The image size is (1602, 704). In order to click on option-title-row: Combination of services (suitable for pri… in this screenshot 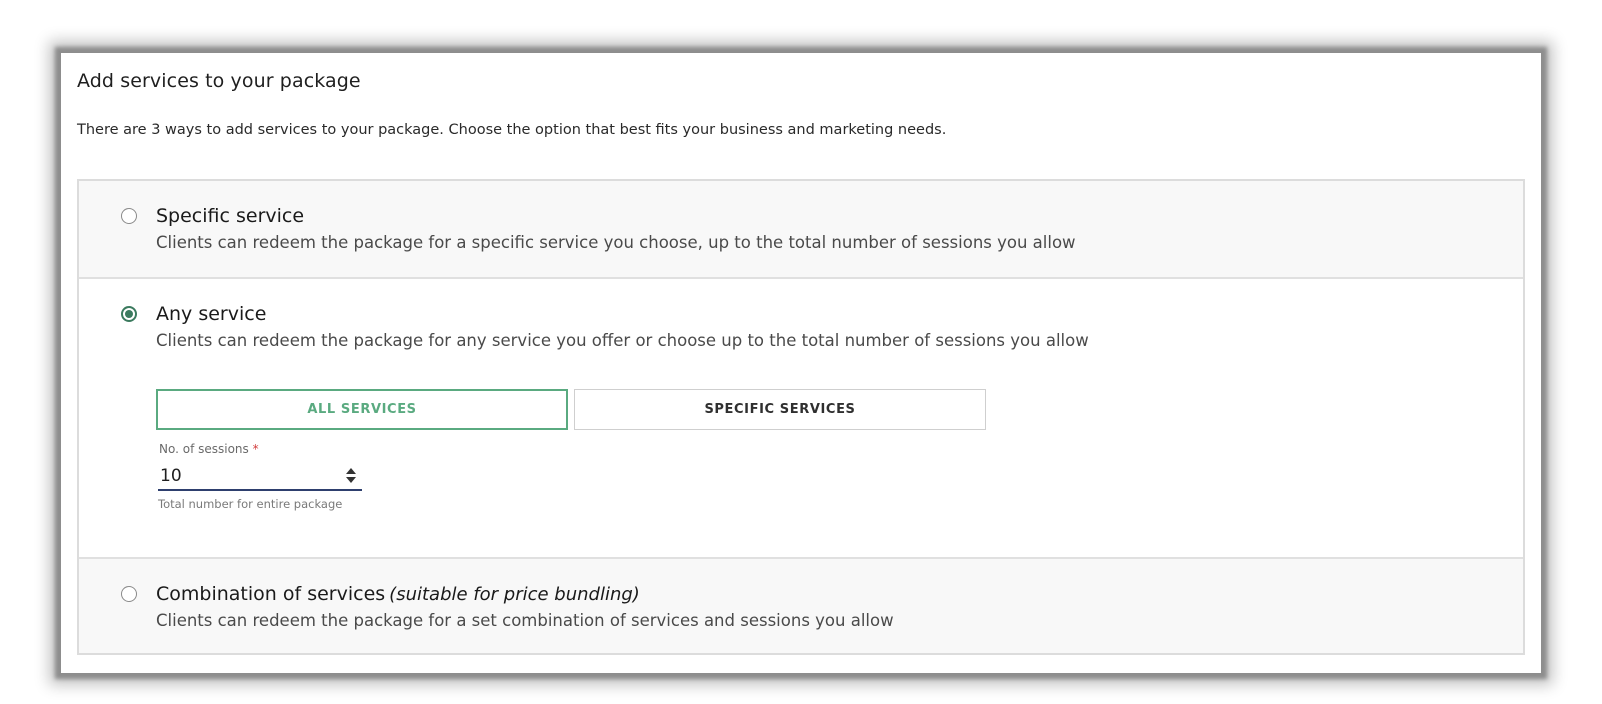, I will do `click(398, 594)`.